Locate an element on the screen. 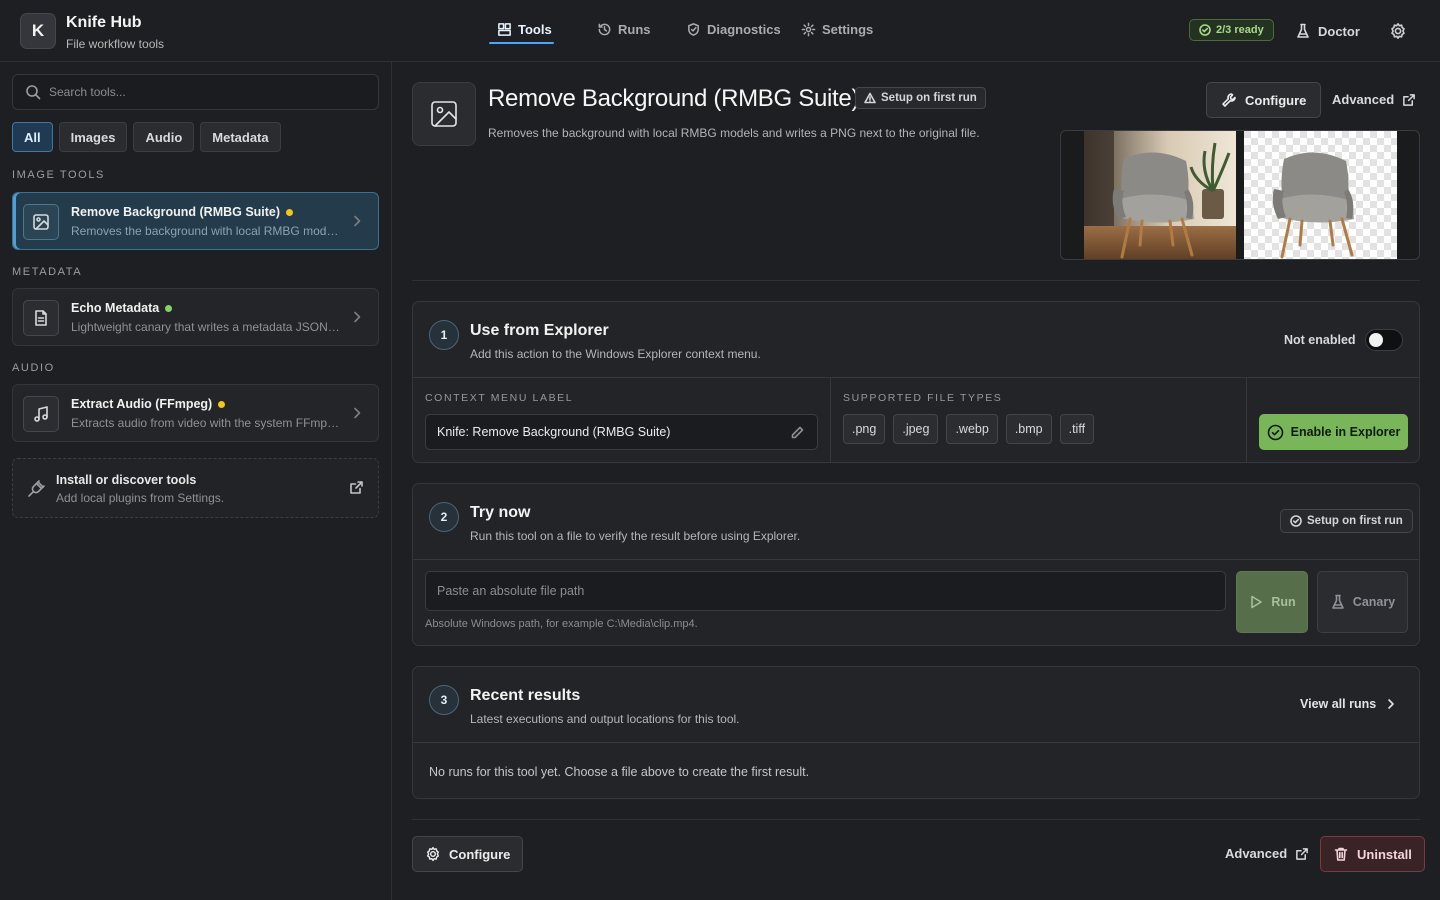 The image size is (1440, 900). original-image is located at coordinates (1160, 195).